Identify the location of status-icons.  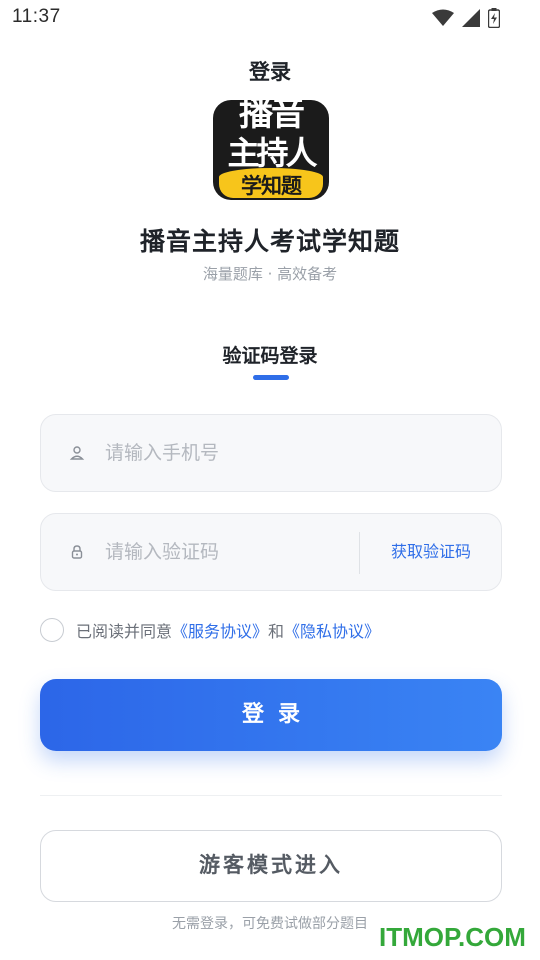
(466, 18).